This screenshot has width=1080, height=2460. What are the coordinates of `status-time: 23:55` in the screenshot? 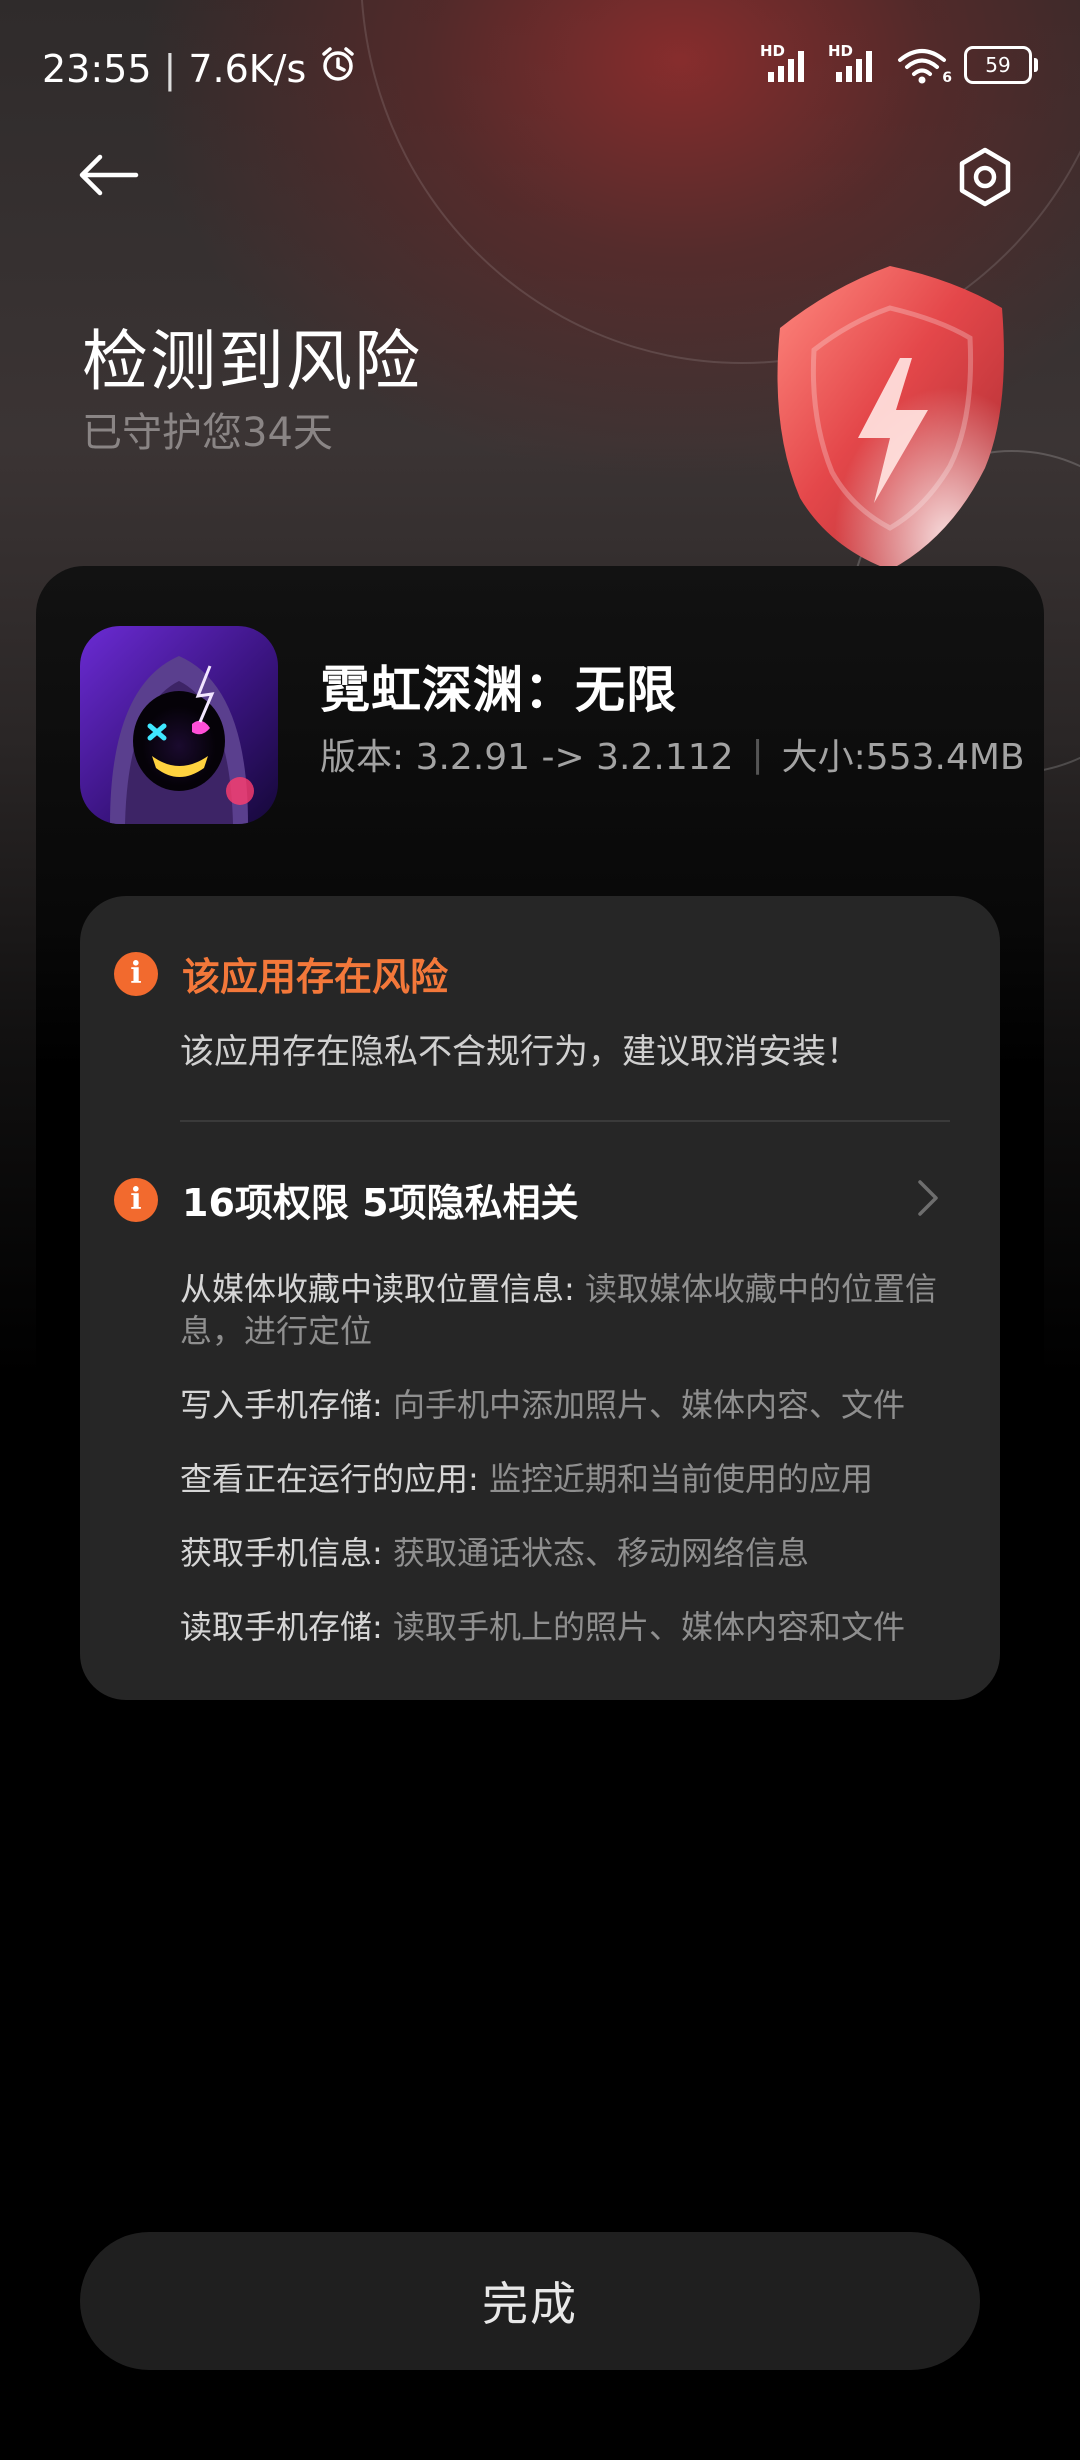 It's located at (97, 68).